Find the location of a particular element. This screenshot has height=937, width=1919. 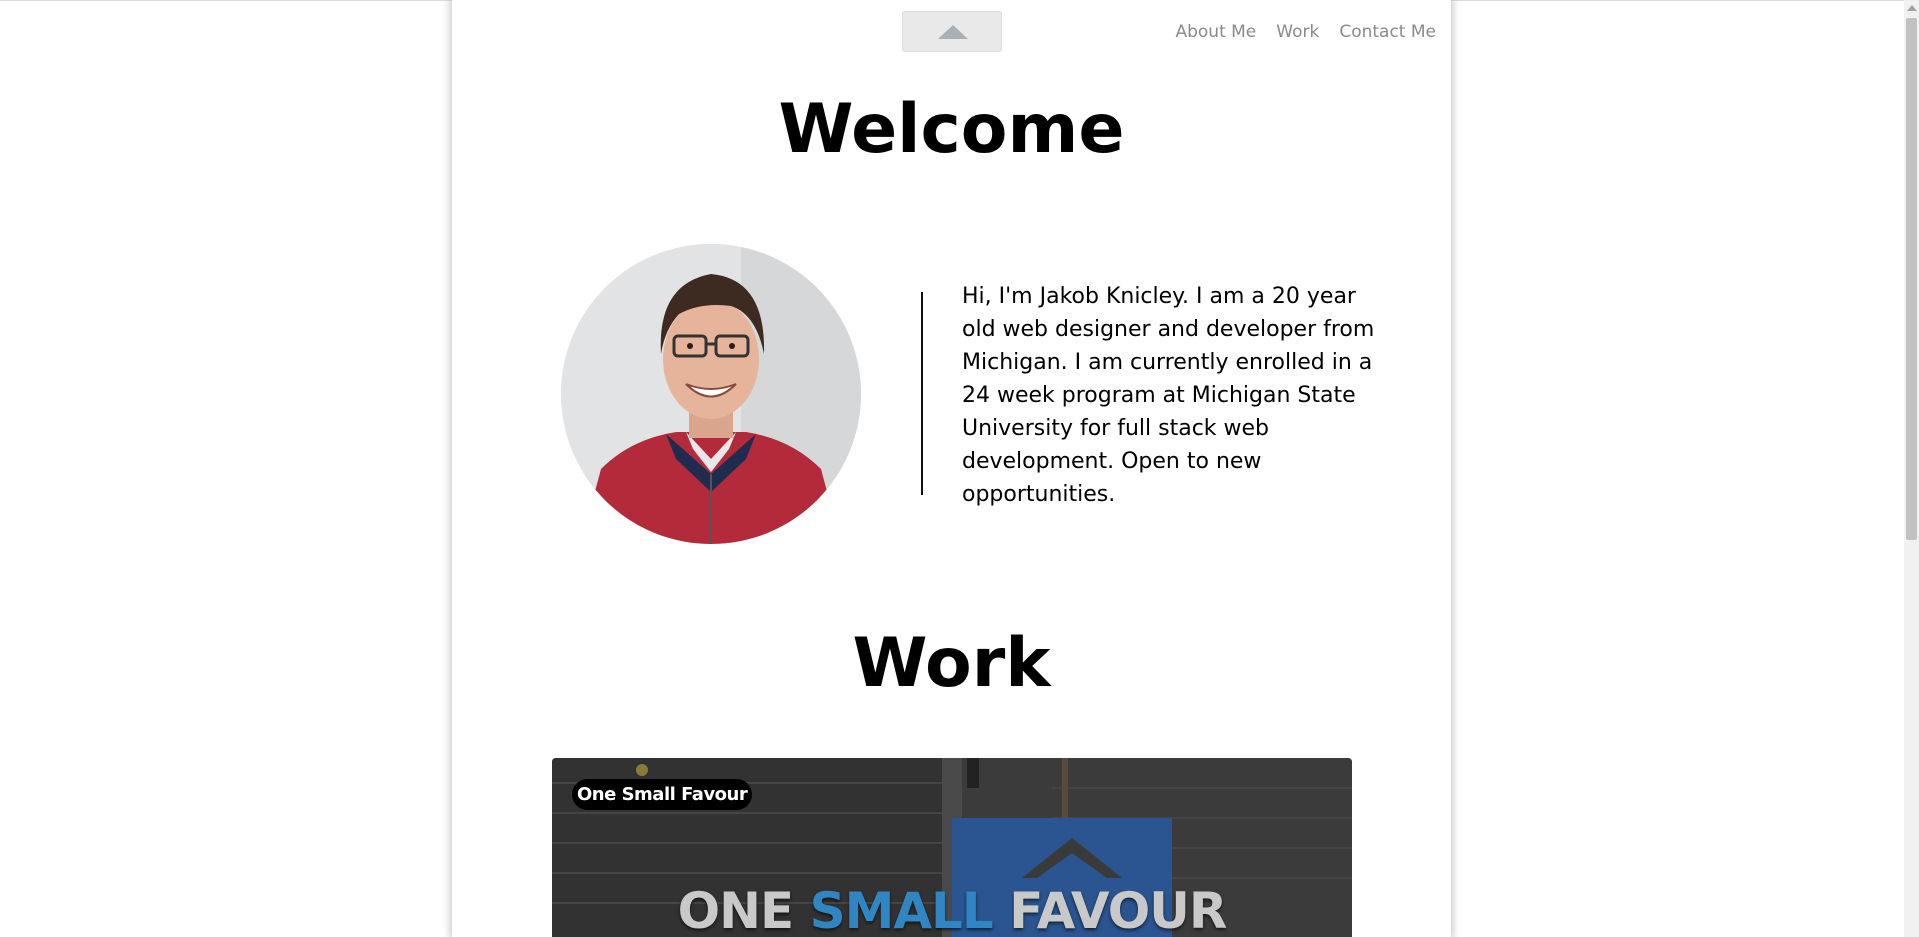

profile-photo-illustration is located at coordinates (711, 394).